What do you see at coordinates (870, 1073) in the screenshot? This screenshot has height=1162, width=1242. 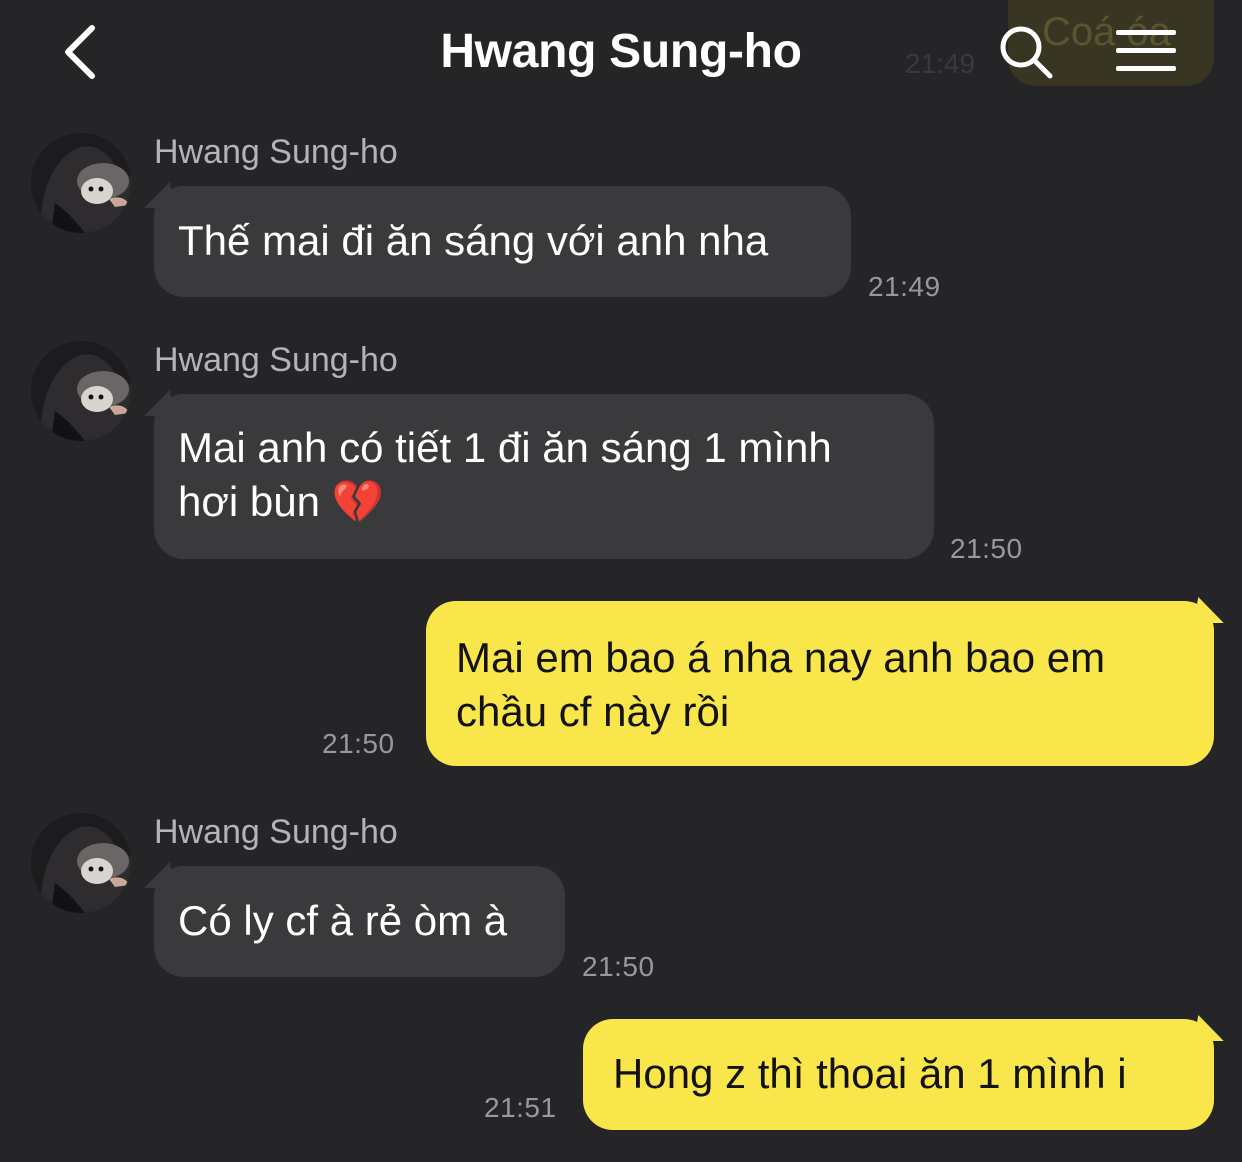 I see `message-text: Hong z thì thoai ăn 1 mình i` at bounding box center [870, 1073].